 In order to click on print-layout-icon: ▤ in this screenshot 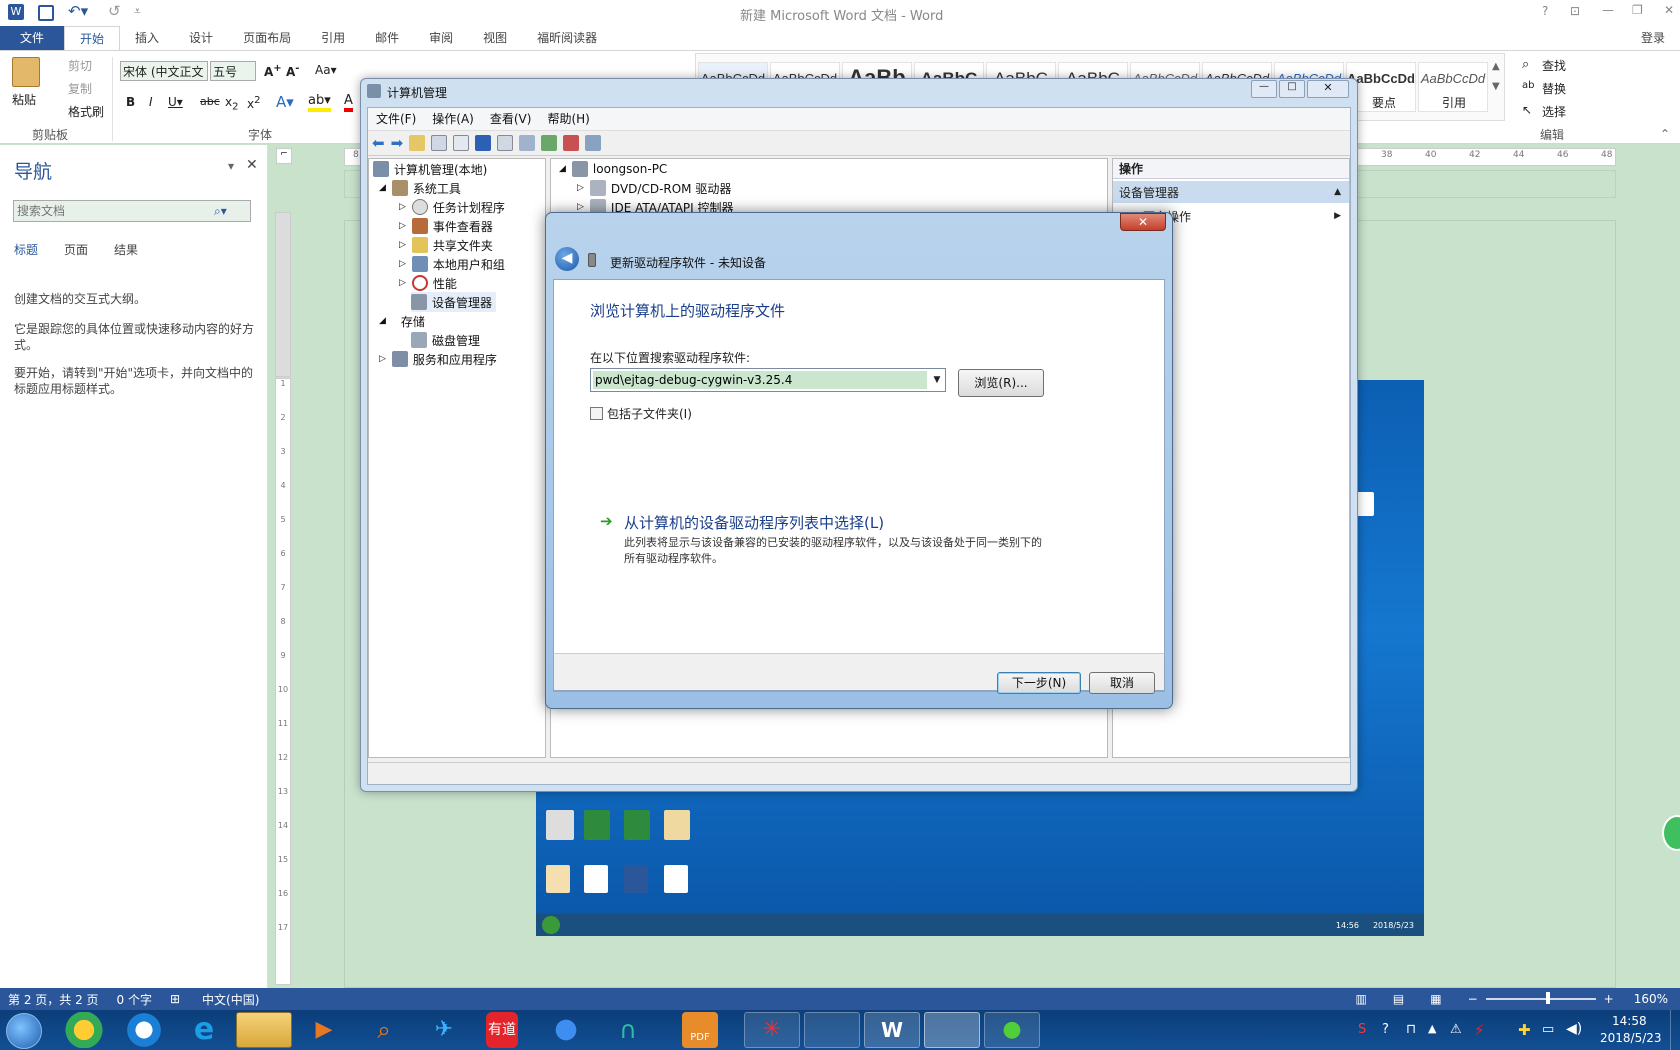, I will do `click(1398, 999)`.